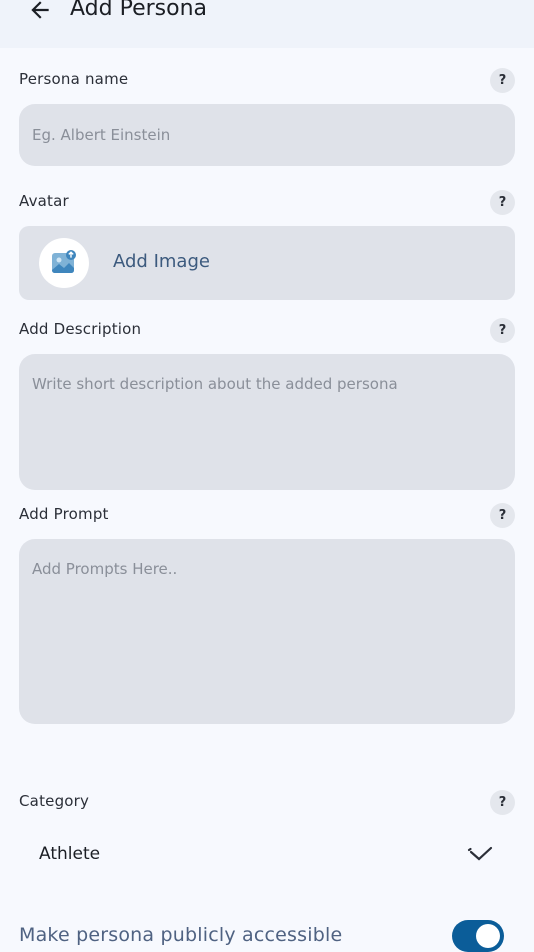 The image size is (534, 952). I want to click on page-title: Add Persona, so click(138, 10).